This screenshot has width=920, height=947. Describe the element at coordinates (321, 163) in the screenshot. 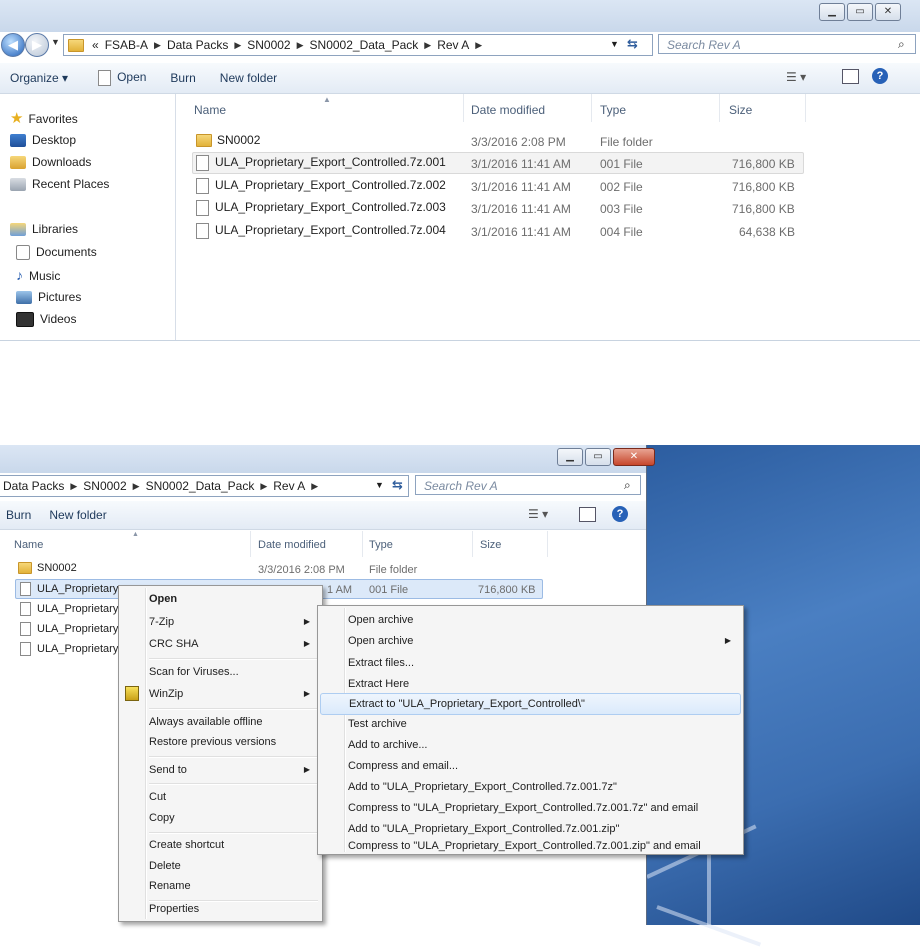

I see `file-row: ULA_Proprietary_Export_Controlled.7z.001` at that location.